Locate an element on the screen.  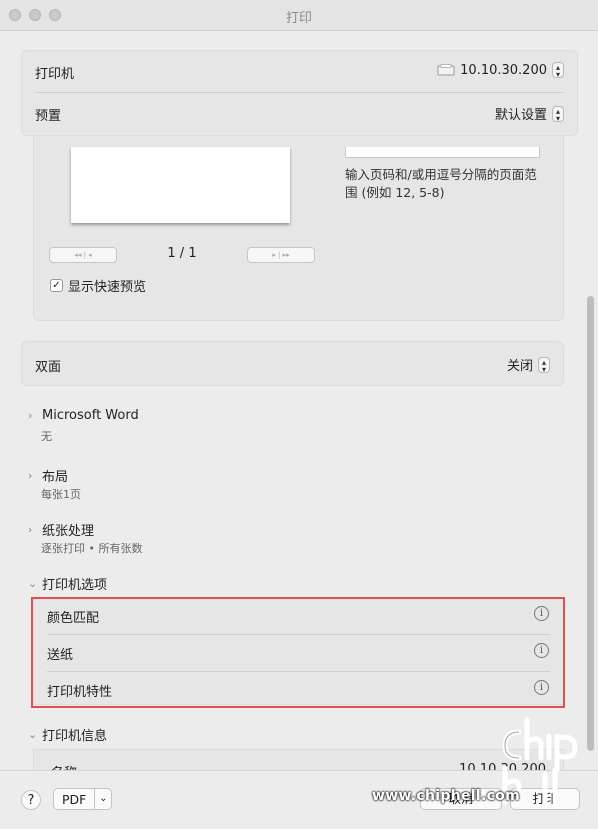
page-indicator: 1 / 1 is located at coordinates (182, 253).